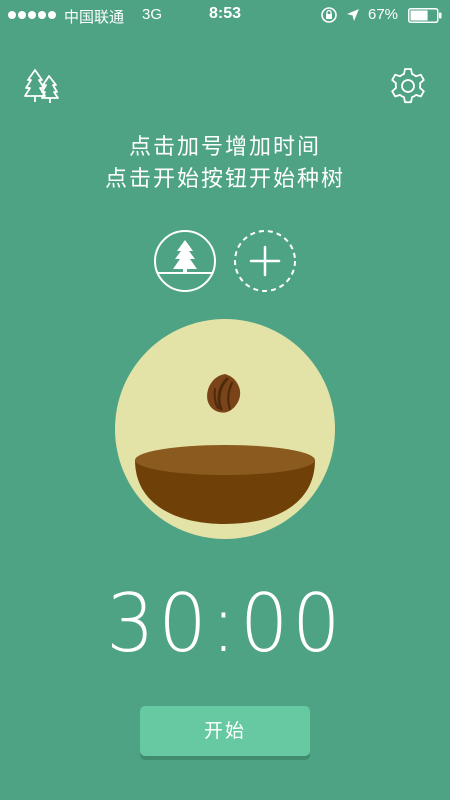  Describe the element at coordinates (225, 15) in the screenshot. I see `status-bar: 中国联通 3G 8:53 67%` at that location.